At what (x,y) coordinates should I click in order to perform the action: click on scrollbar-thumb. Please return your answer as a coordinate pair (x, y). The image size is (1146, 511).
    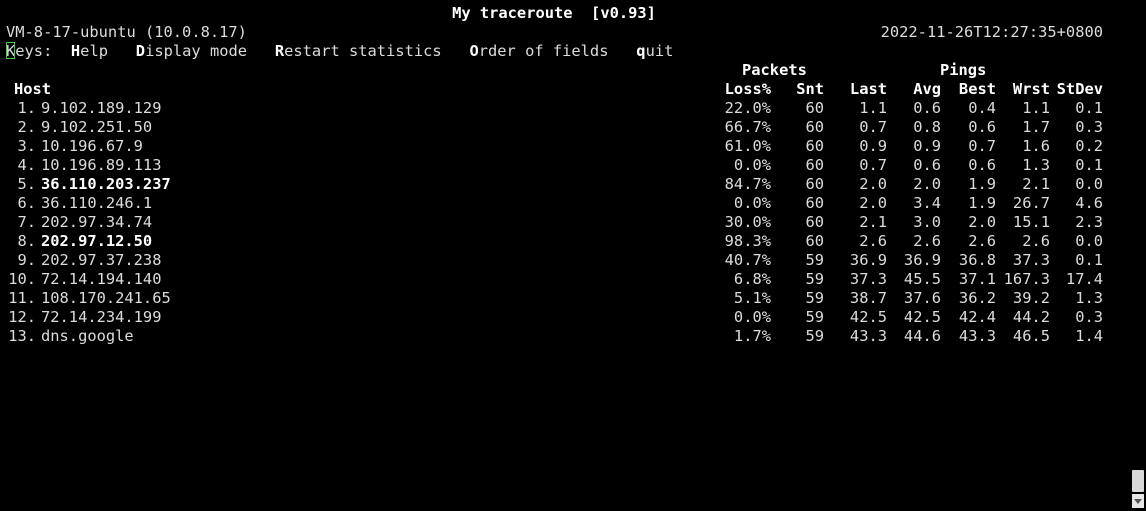
    Looking at the image, I should click on (1138, 481).